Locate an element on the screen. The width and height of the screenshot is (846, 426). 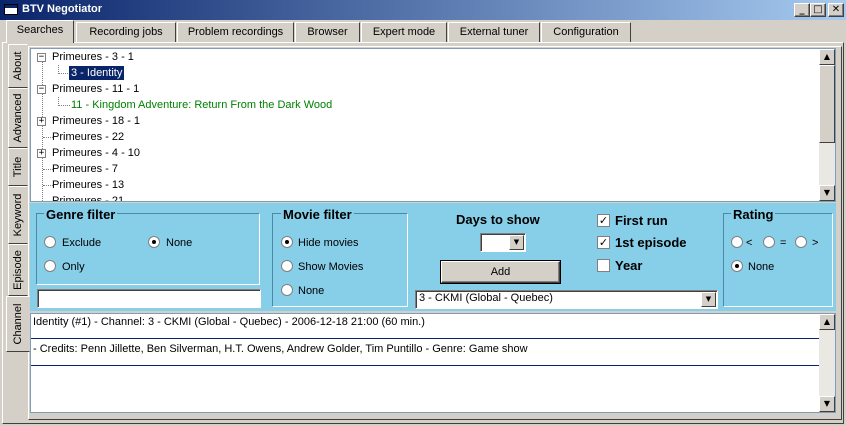
year-checkbox is located at coordinates (603, 265).